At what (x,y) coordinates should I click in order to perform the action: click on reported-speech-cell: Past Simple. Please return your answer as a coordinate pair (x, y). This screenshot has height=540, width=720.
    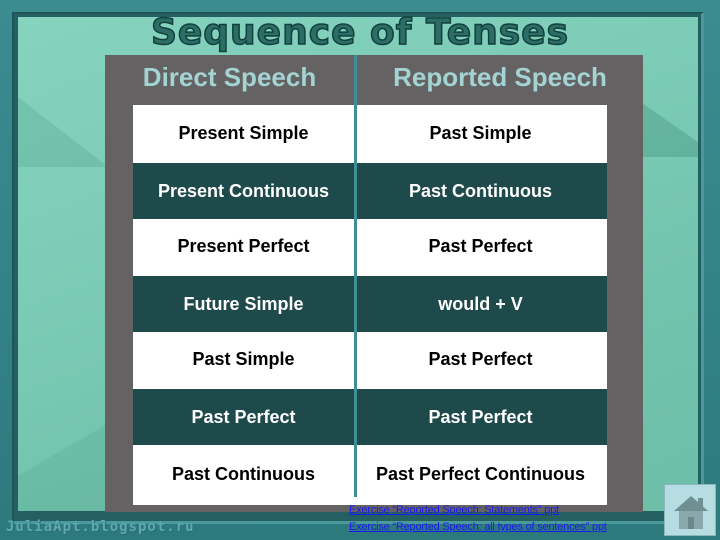
    Looking at the image, I should click on (480, 132).